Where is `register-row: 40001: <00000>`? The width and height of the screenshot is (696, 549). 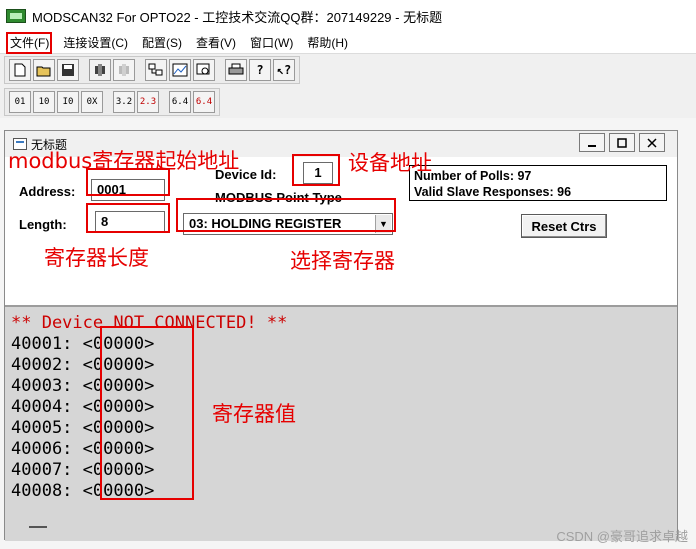
register-row: 40001: <00000> is located at coordinates (82, 344).